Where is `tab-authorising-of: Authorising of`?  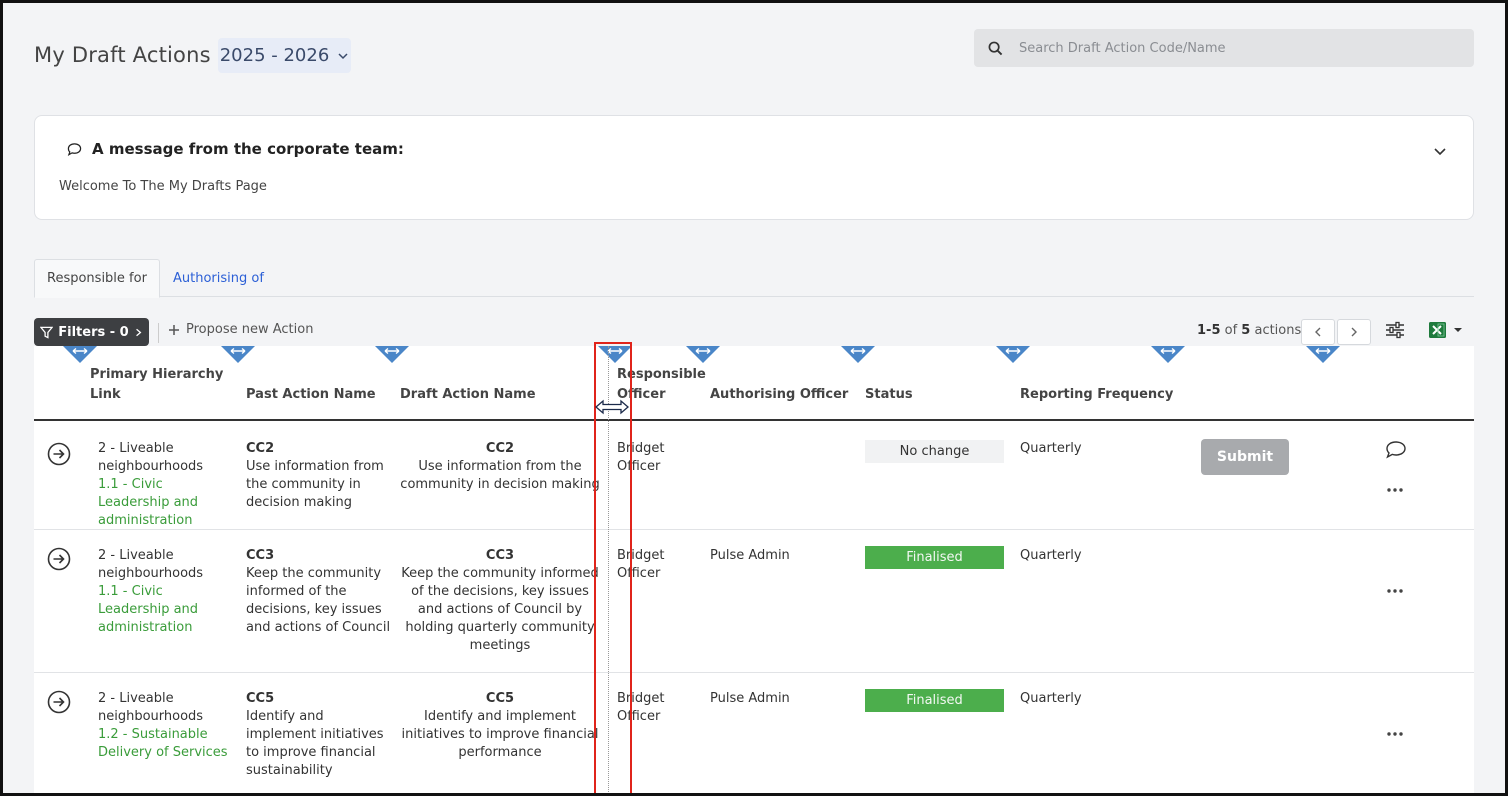
tab-authorising-of: Authorising of is located at coordinates (218, 278).